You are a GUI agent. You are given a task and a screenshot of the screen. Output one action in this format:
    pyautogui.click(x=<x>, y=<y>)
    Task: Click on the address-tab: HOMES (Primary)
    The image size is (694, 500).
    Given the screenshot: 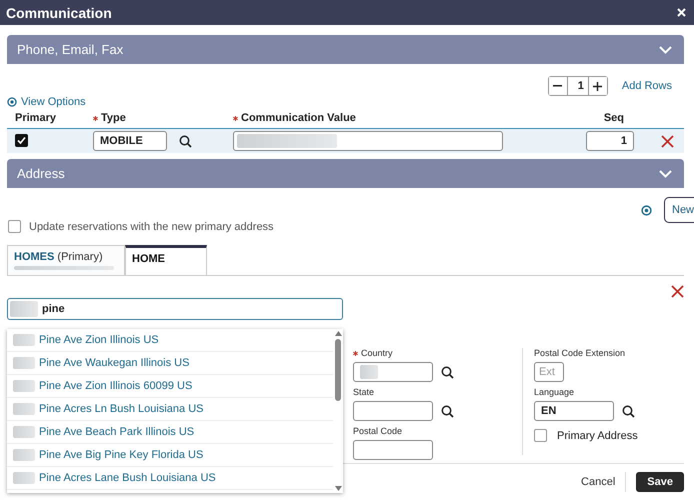 What is the action you would take?
    pyautogui.click(x=66, y=260)
    